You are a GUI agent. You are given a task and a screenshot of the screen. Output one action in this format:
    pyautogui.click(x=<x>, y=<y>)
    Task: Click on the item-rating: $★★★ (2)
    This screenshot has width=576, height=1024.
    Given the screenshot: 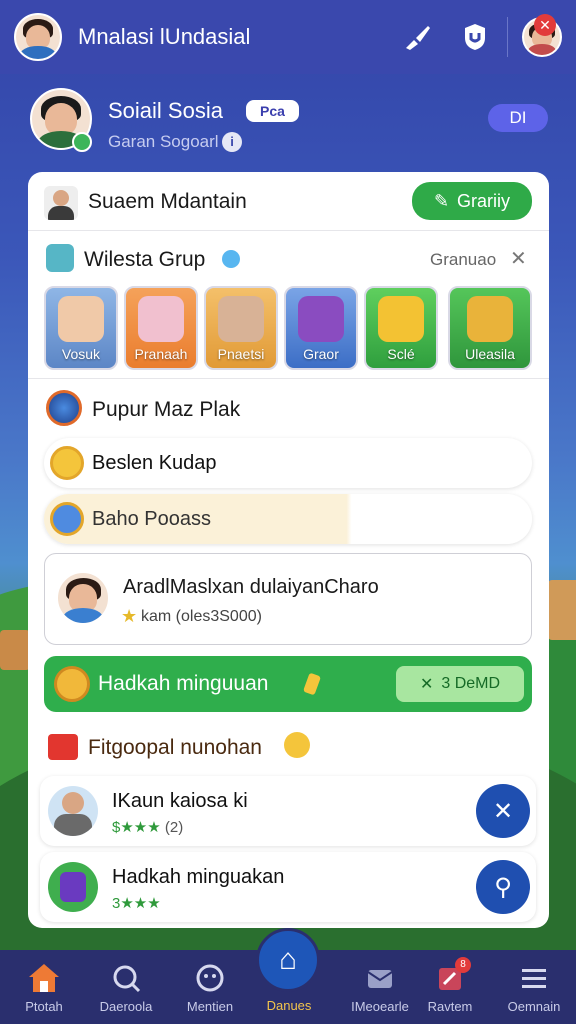 What is the action you would take?
    pyautogui.click(x=147, y=827)
    